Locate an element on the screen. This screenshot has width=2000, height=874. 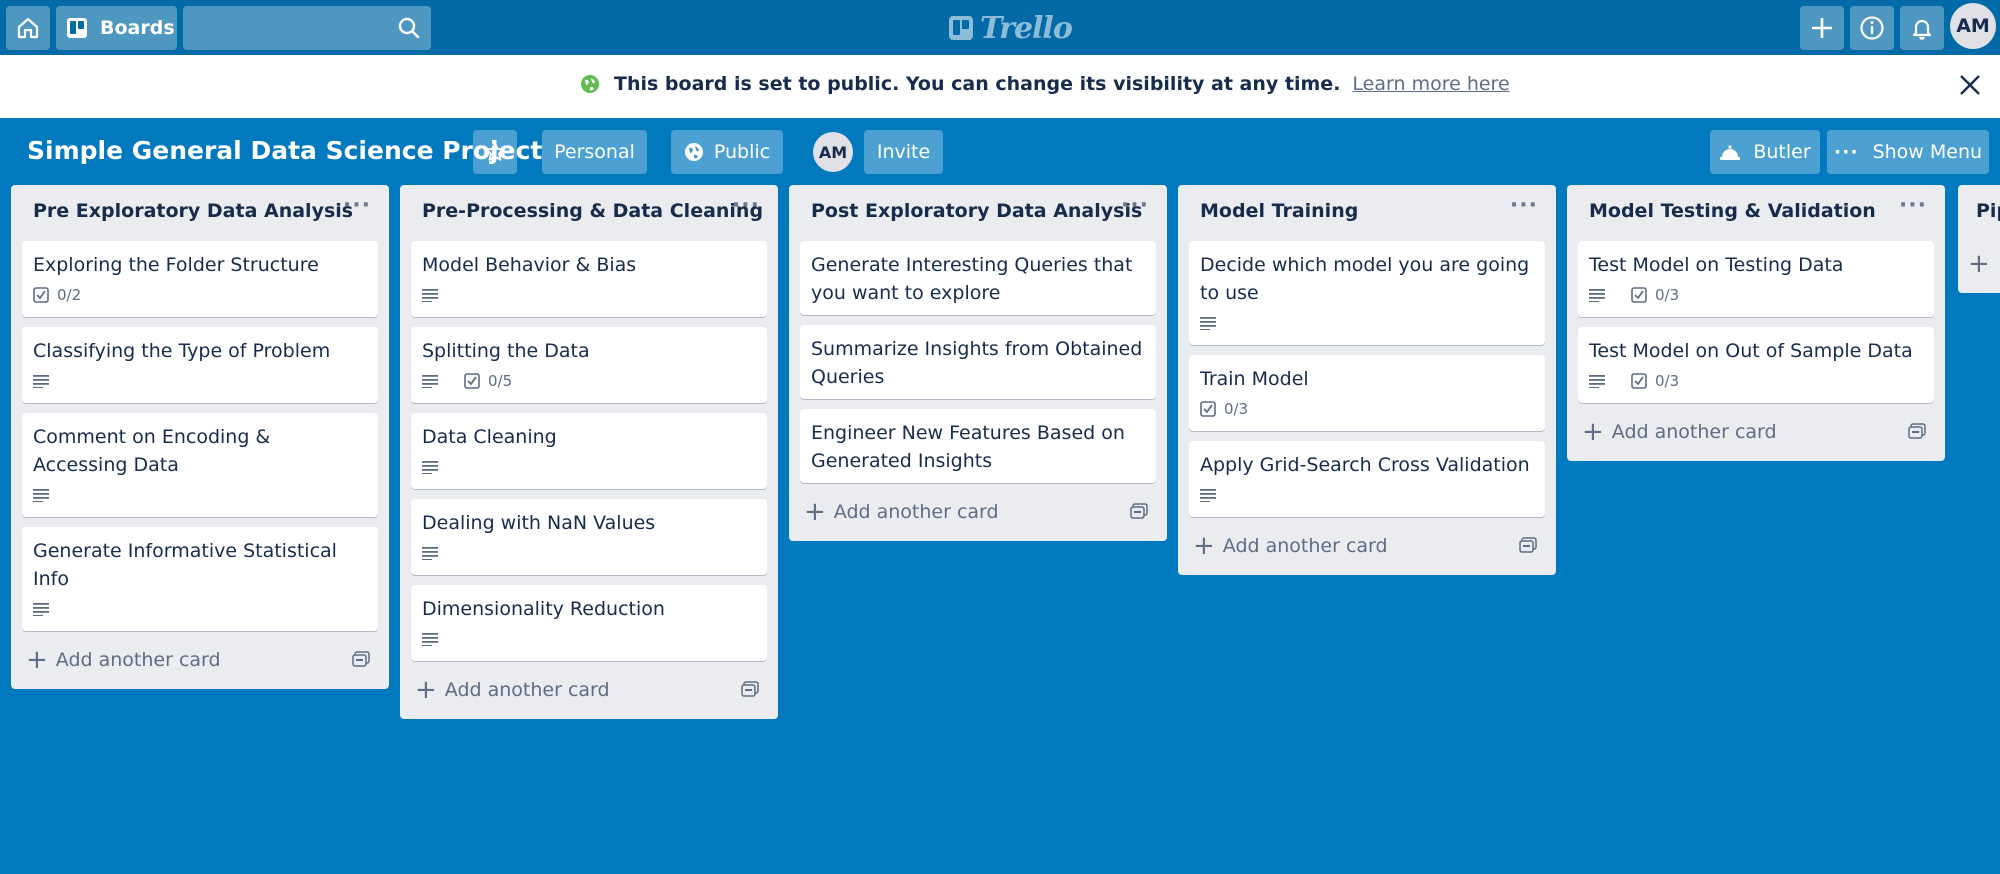
show-menu-button: ··· Show Menu is located at coordinates (1908, 152).